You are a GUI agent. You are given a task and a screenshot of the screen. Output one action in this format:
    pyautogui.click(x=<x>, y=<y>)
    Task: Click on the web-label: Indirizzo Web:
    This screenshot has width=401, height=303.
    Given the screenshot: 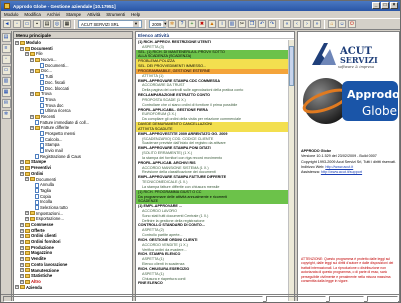 What is the action you would take?
    pyautogui.click(x=313, y=166)
    